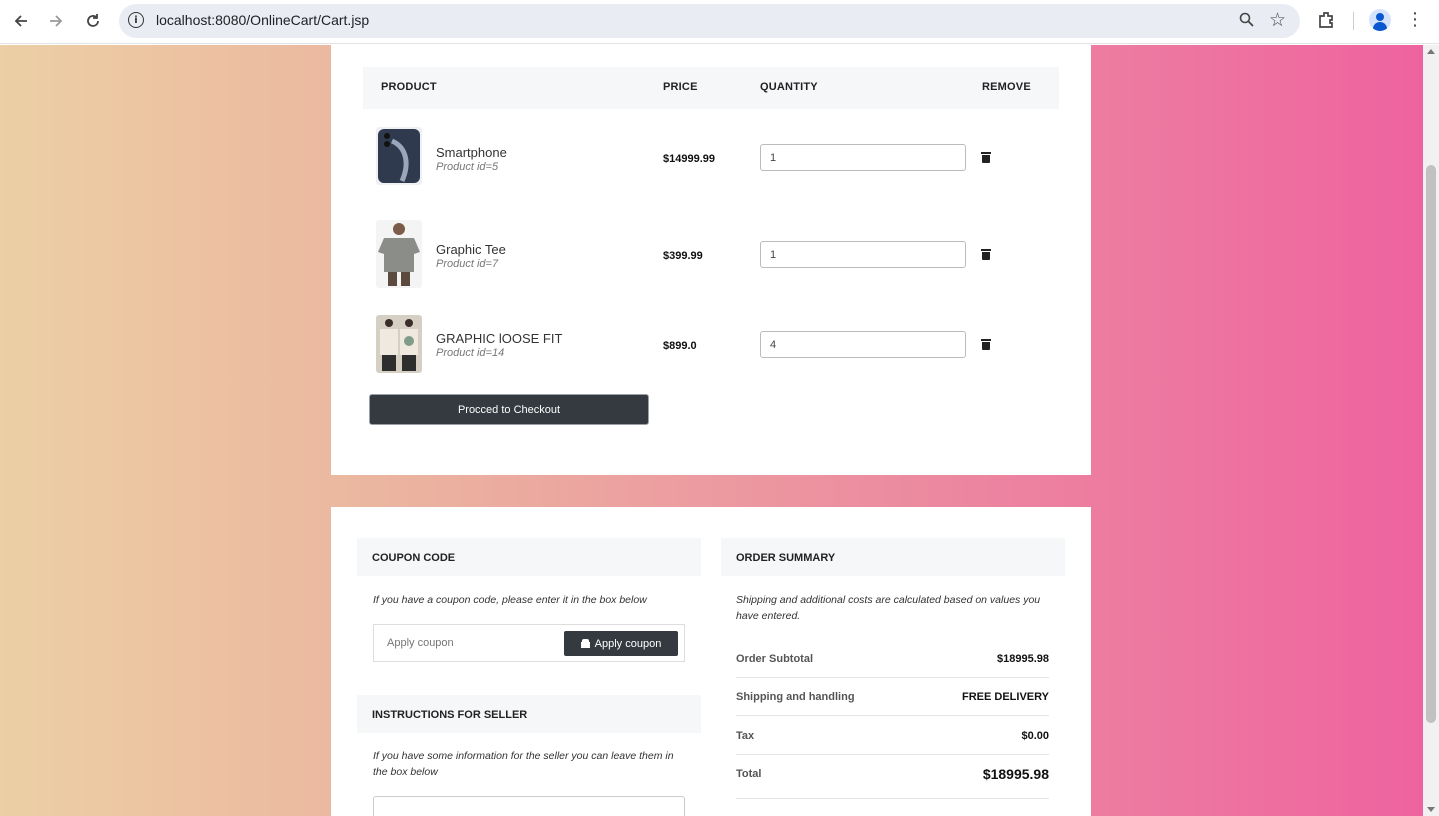  Describe the element at coordinates (680, 87) in the screenshot. I see `header-price: PRICE` at that location.